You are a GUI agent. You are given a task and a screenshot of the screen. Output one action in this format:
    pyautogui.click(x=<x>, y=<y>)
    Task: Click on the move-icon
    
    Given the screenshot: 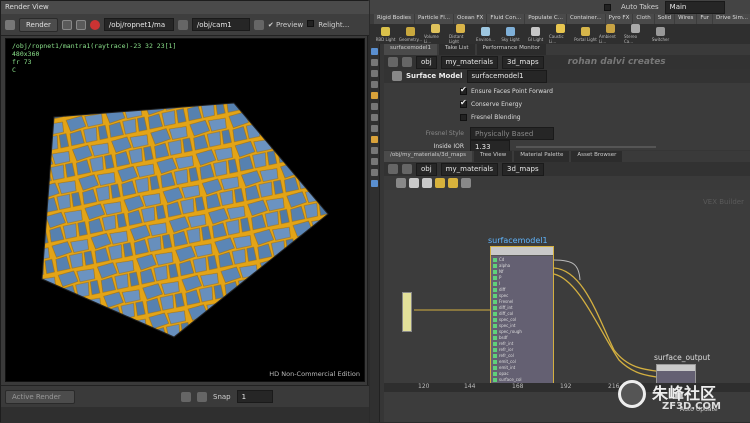 What is the action you would take?
    pyautogui.click(x=374, y=73)
    